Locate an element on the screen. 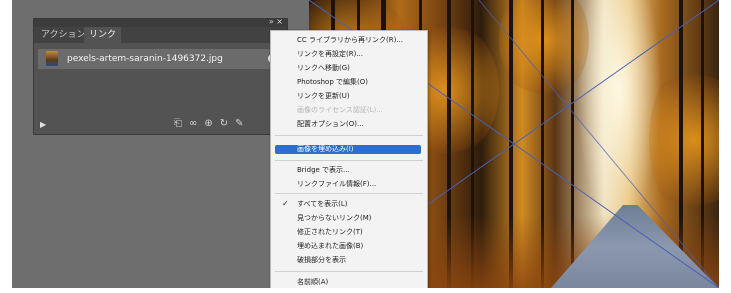  panel-collapse-close-controls: » × is located at coordinates (276, 21).